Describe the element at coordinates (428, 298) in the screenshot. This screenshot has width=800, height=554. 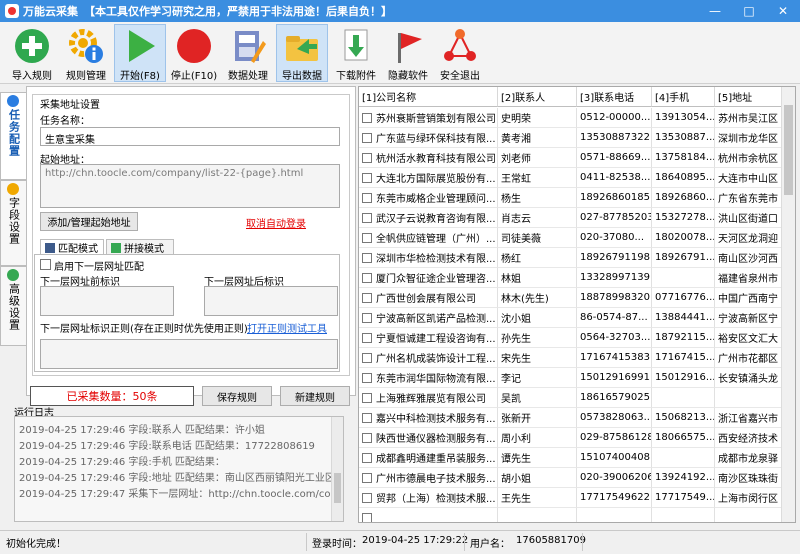
I see `cell-company: 广西世创会展有限公司` at that location.